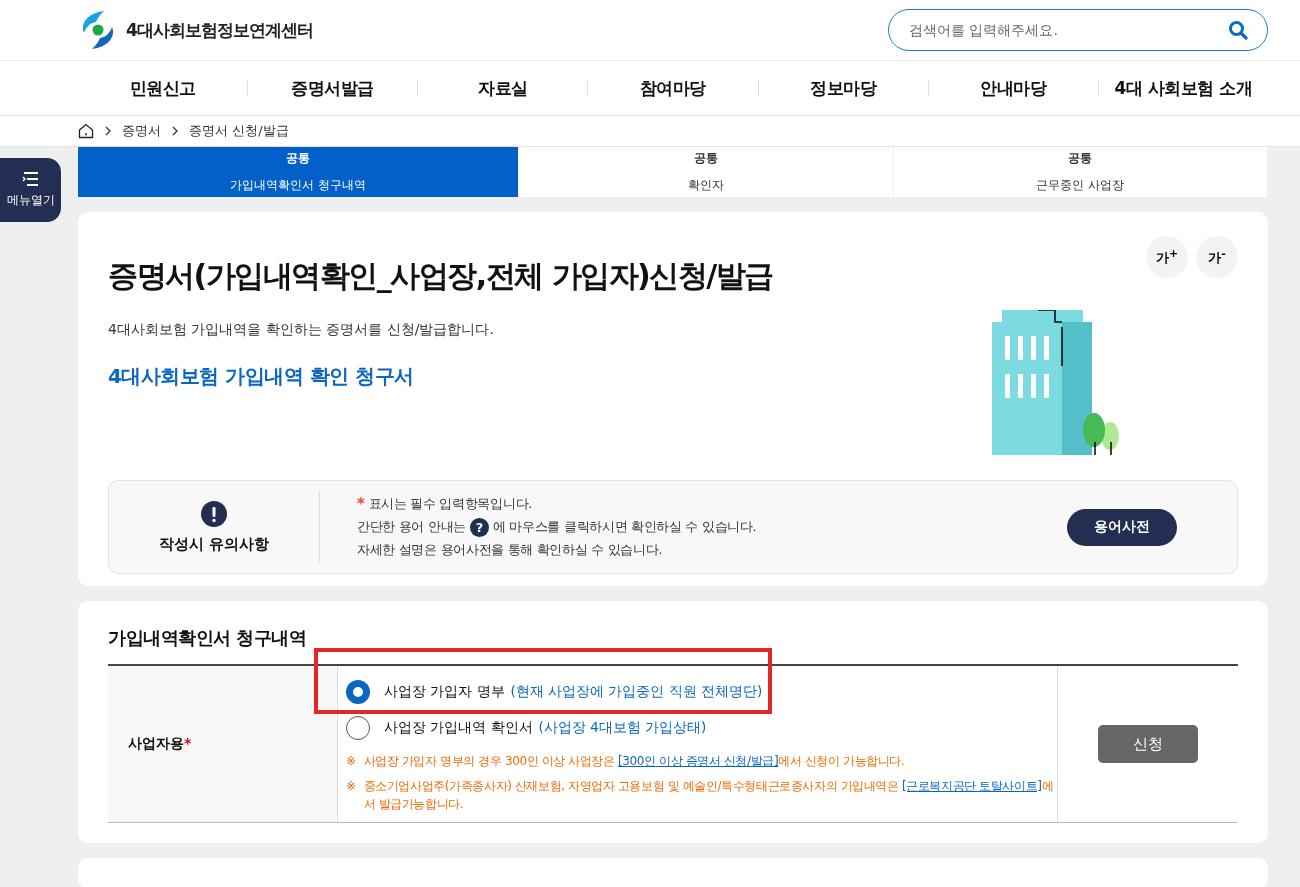 The image size is (1300, 887). I want to click on required-mark: *, so click(361, 504).